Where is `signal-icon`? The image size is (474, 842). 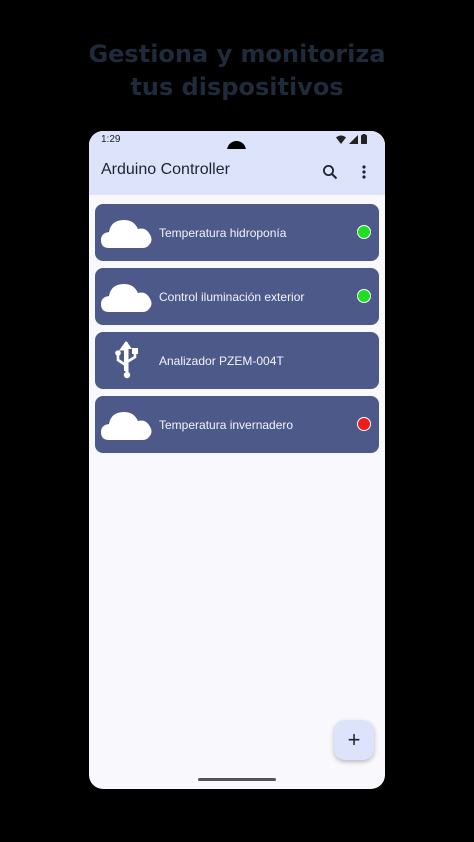 signal-icon is located at coordinates (353, 139).